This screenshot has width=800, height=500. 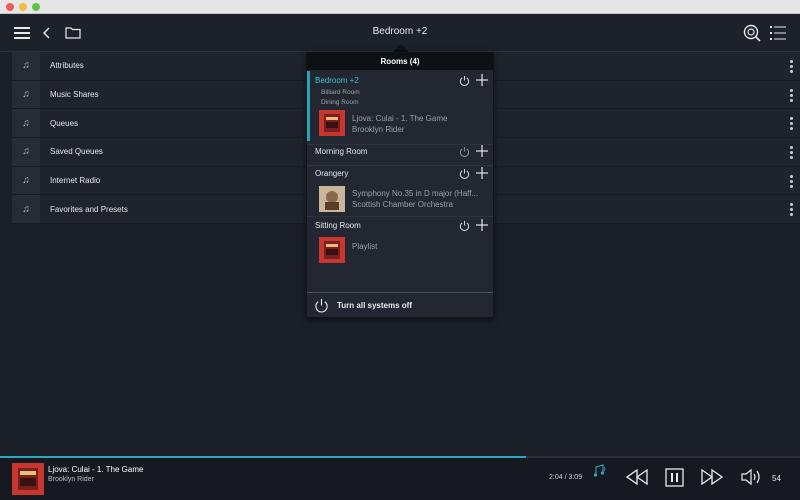 What do you see at coordinates (36, 7) in the screenshot?
I see `zoom-window-button` at bounding box center [36, 7].